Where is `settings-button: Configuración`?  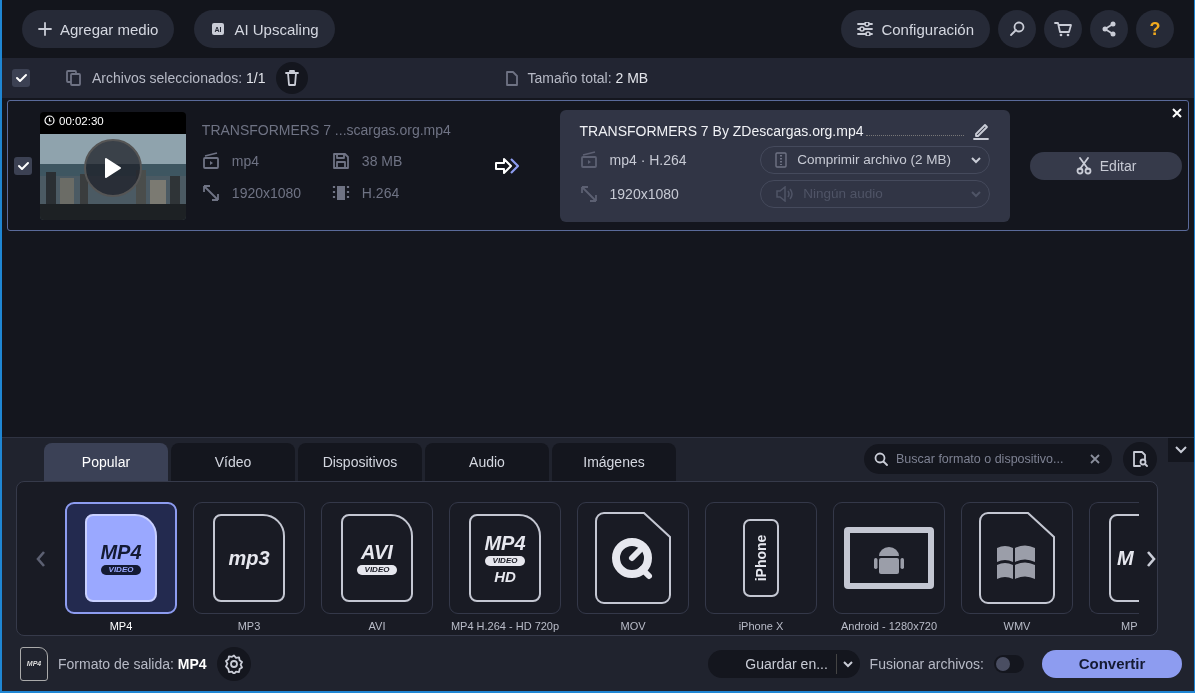
settings-button: Configuración is located at coordinates (915, 29).